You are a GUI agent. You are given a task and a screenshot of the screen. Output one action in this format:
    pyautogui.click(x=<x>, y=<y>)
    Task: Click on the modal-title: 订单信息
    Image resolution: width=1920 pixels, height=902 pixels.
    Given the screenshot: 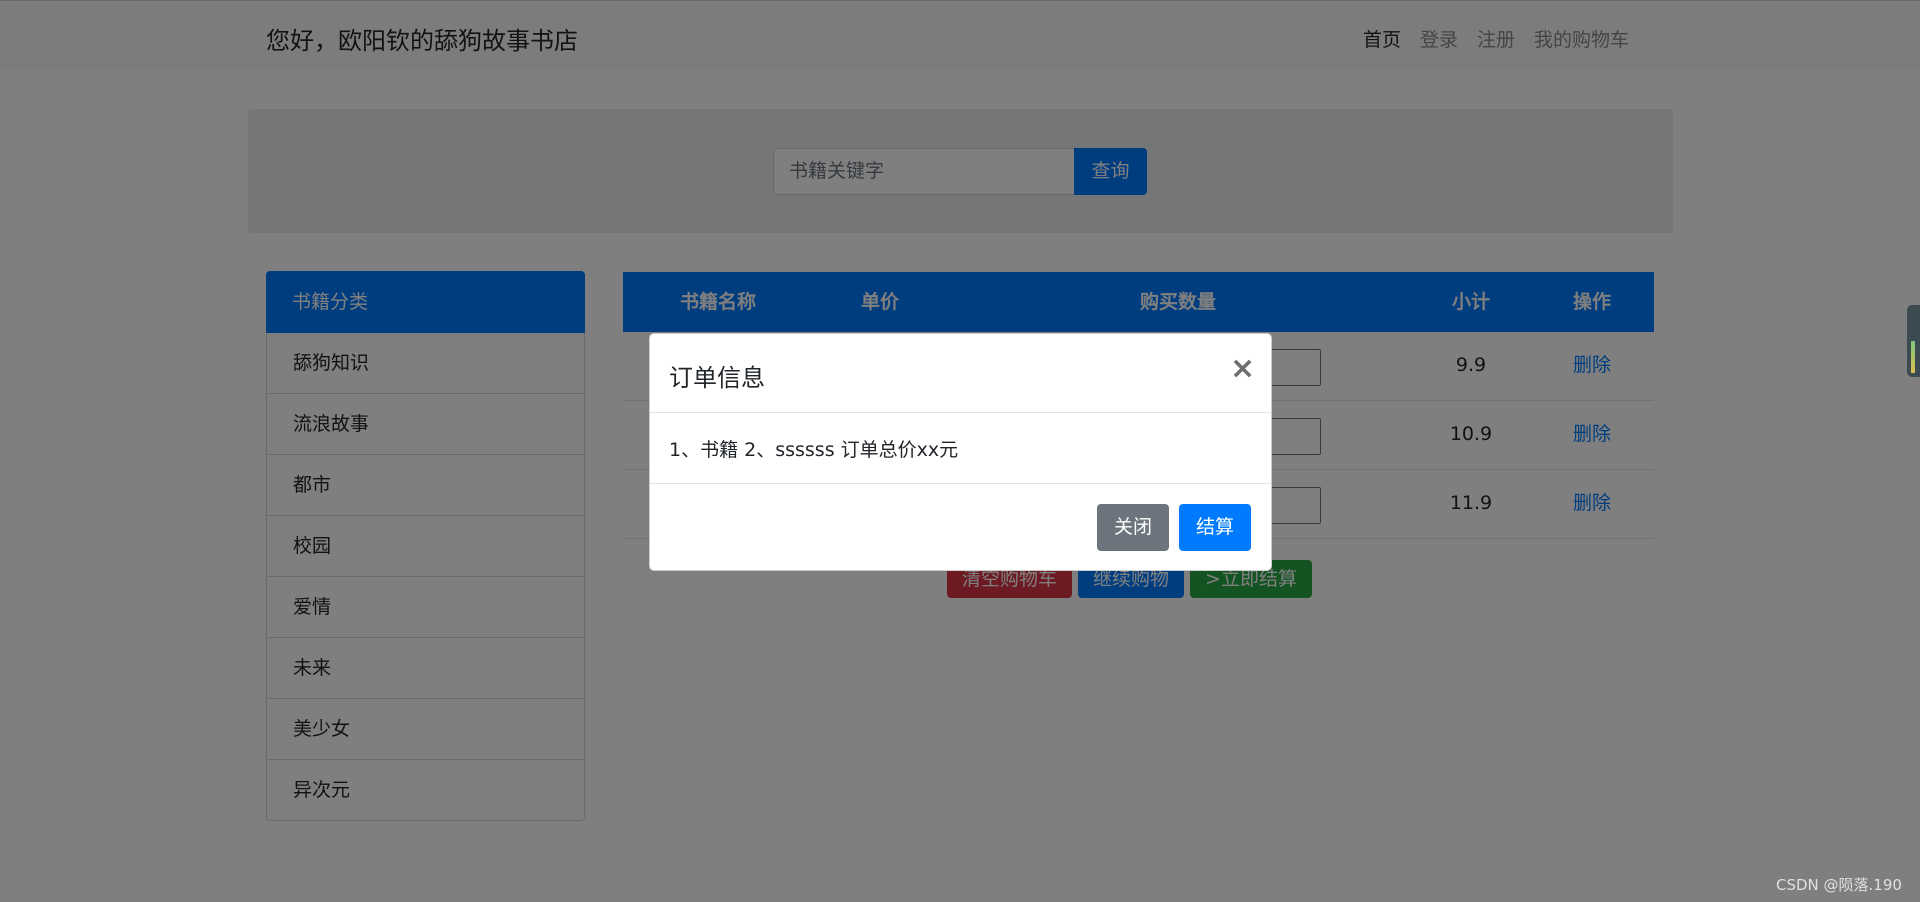 What is the action you would take?
    pyautogui.click(x=717, y=378)
    